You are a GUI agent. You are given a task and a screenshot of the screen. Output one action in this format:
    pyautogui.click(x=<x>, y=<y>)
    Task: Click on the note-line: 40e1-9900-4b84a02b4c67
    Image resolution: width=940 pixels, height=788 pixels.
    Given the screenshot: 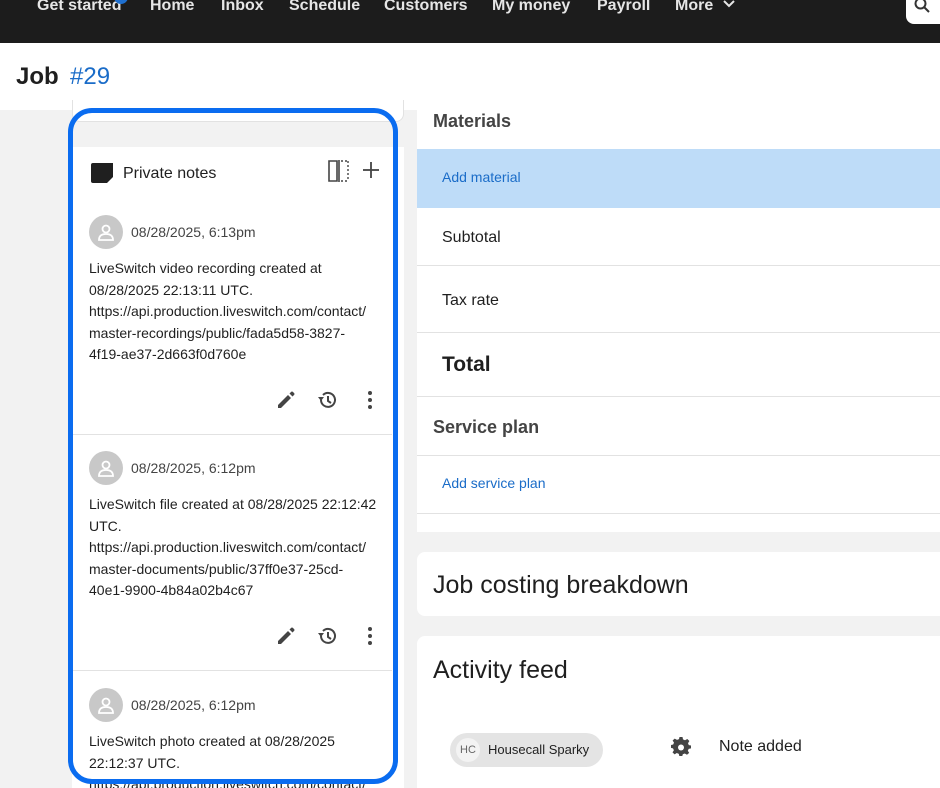 What is the action you would take?
    pyautogui.click(x=171, y=590)
    